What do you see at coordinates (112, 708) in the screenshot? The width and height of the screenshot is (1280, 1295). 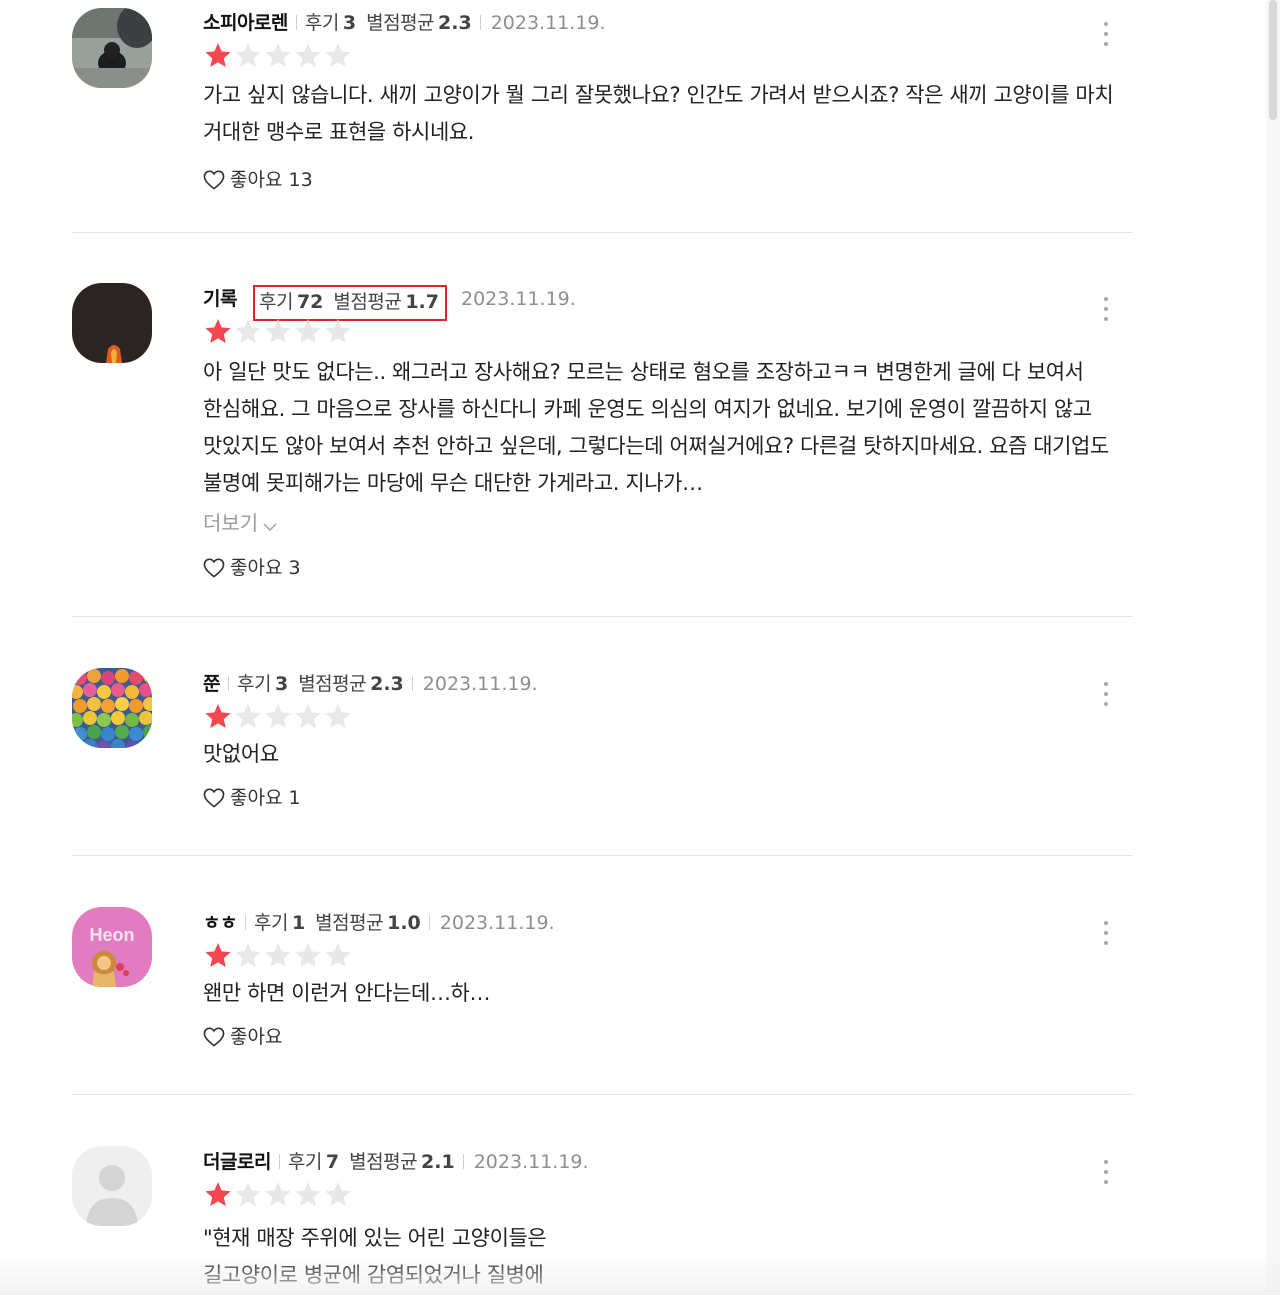 I see `lanterns-photo-avatar` at bounding box center [112, 708].